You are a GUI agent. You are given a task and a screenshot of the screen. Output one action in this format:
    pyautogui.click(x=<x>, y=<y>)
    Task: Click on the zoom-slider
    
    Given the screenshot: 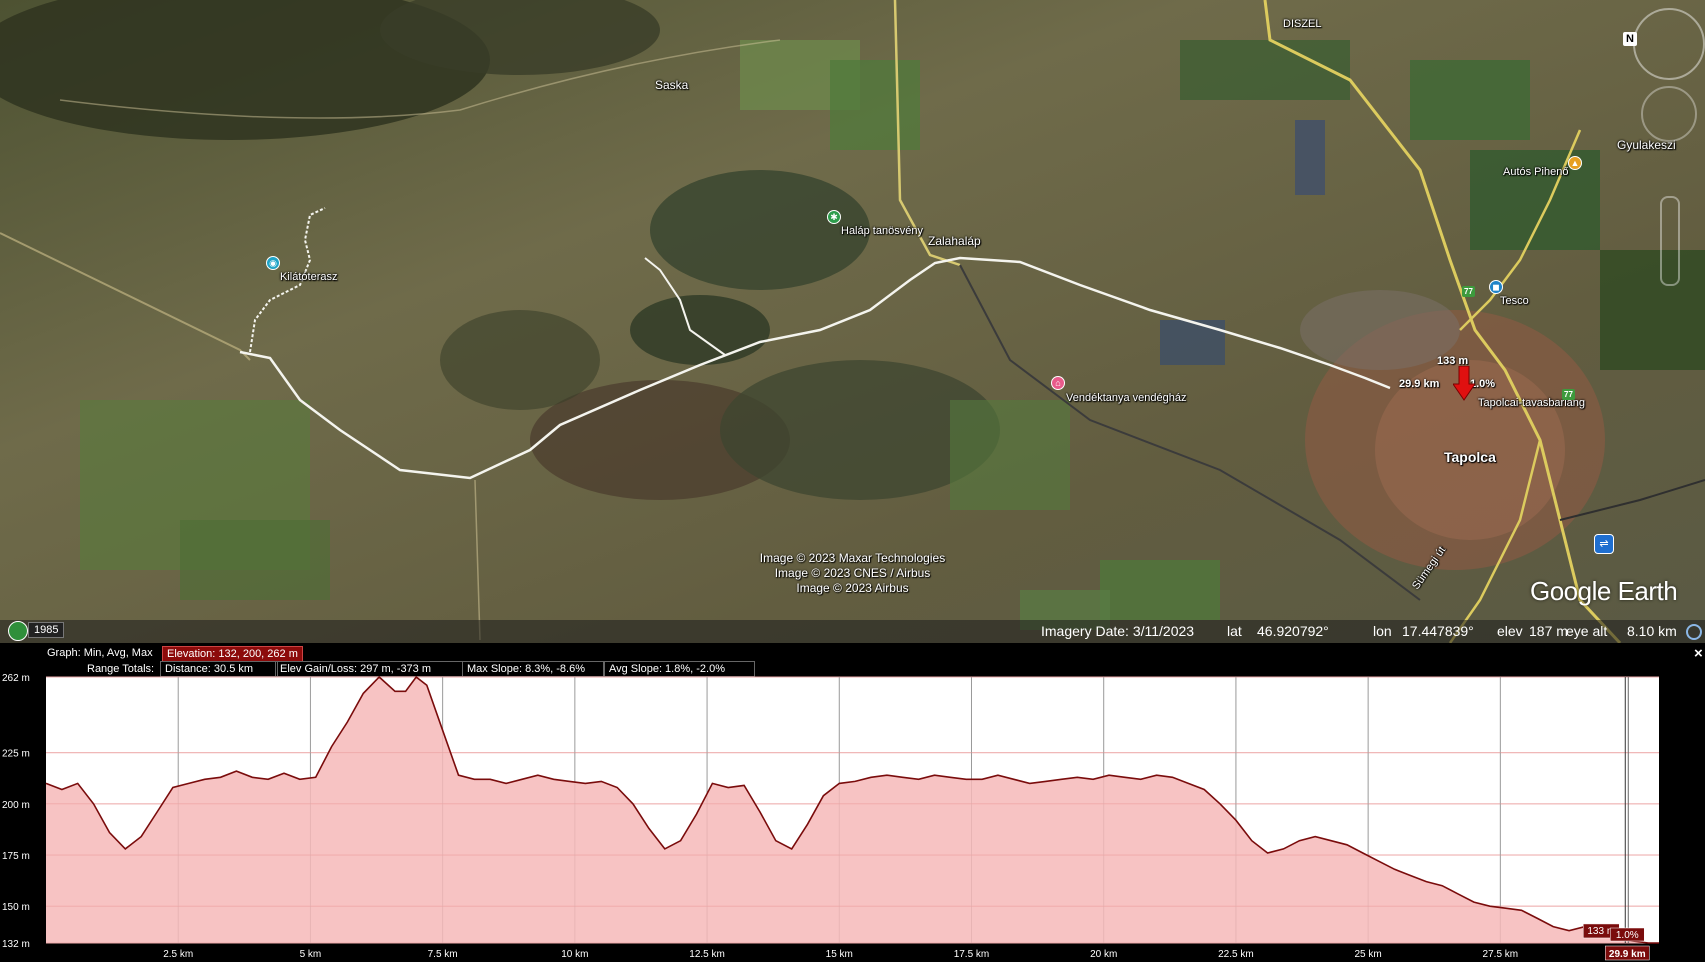 What is the action you would take?
    pyautogui.click(x=1670, y=241)
    